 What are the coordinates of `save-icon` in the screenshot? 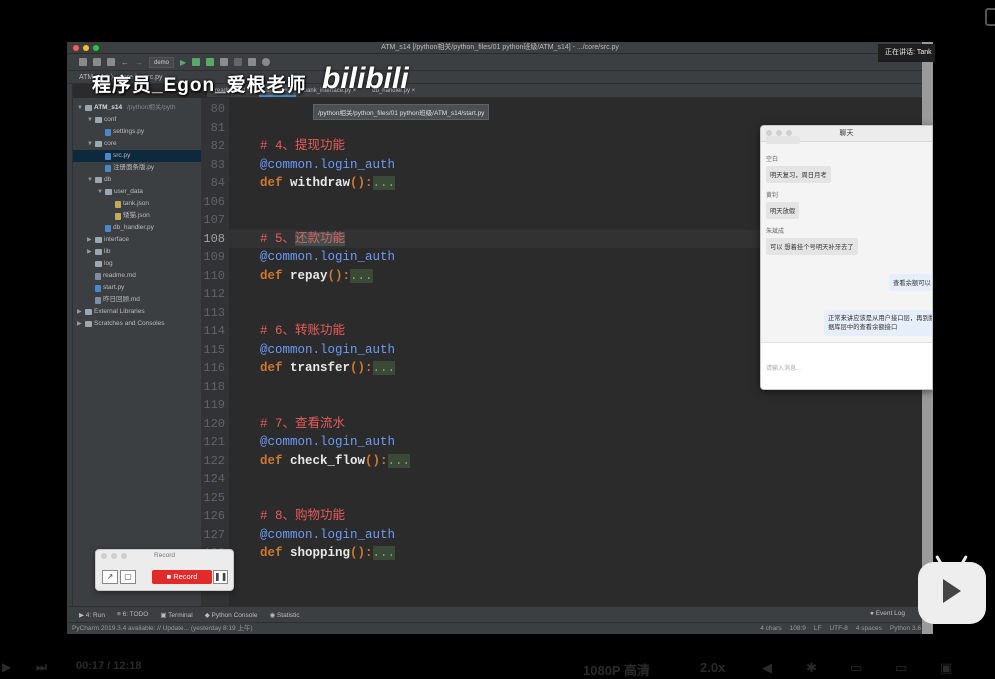 It's located at (97, 62).